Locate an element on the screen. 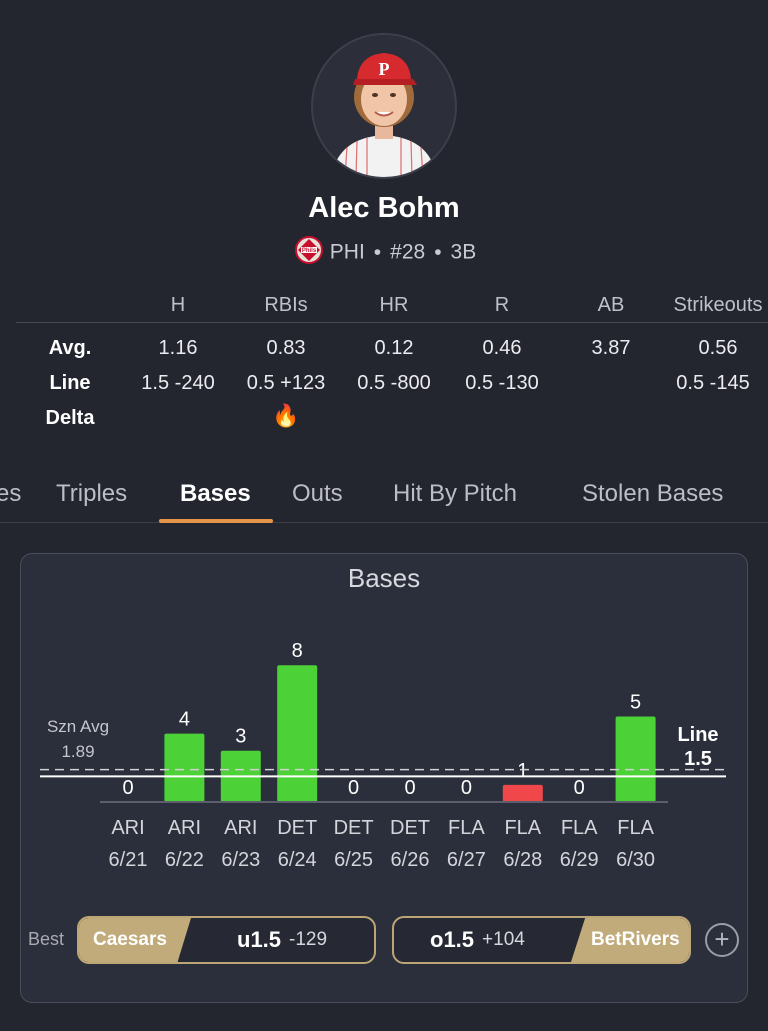 The height and width of the screenshot is (1031, 768). sportsbook-caesars: Caesars is located at coordinates (135, 940).